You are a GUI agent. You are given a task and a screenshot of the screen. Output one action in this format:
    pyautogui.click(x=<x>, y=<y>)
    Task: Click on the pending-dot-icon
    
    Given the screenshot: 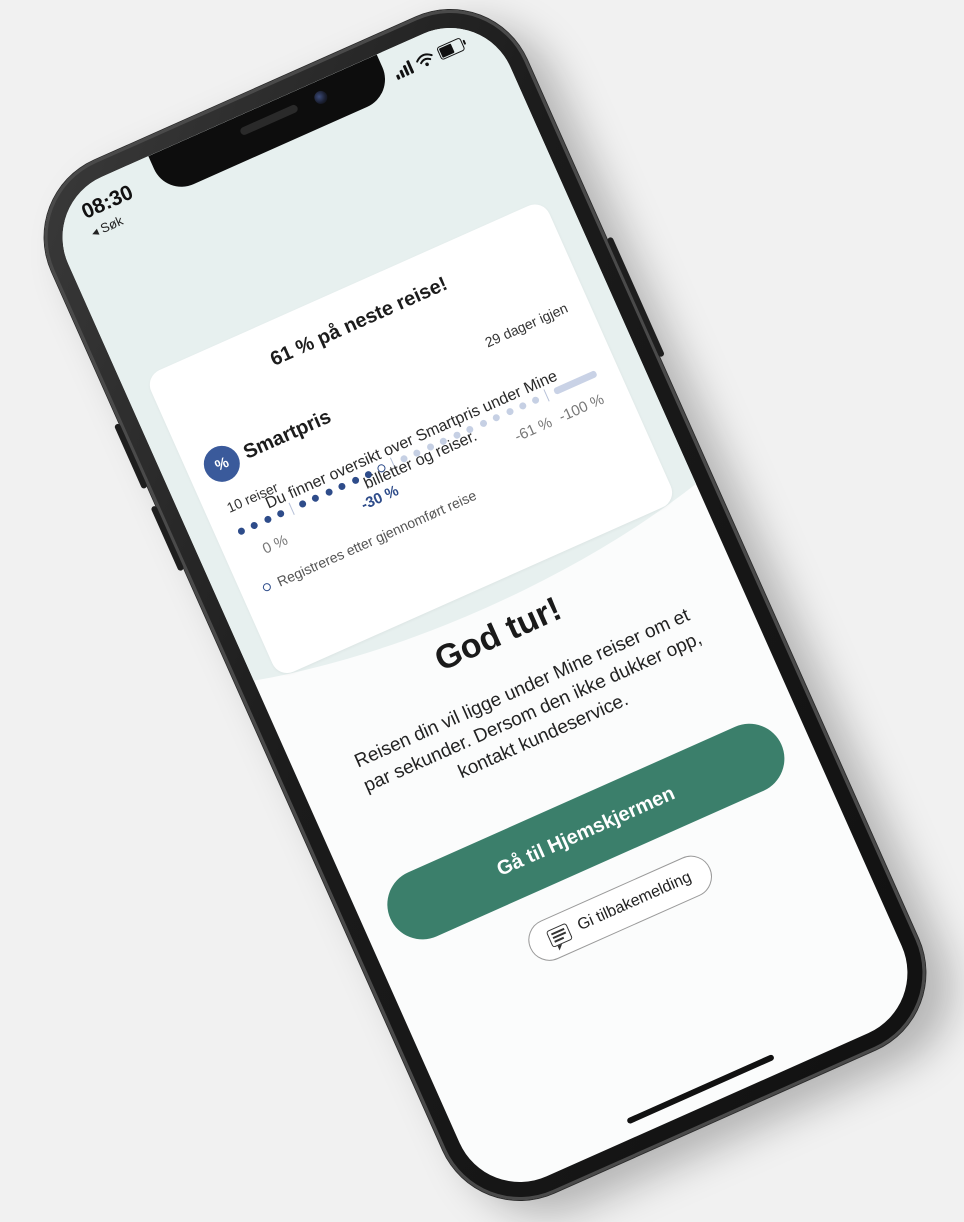 What is the action you would take?
    pyautogui.click(x=267, y=587)
    